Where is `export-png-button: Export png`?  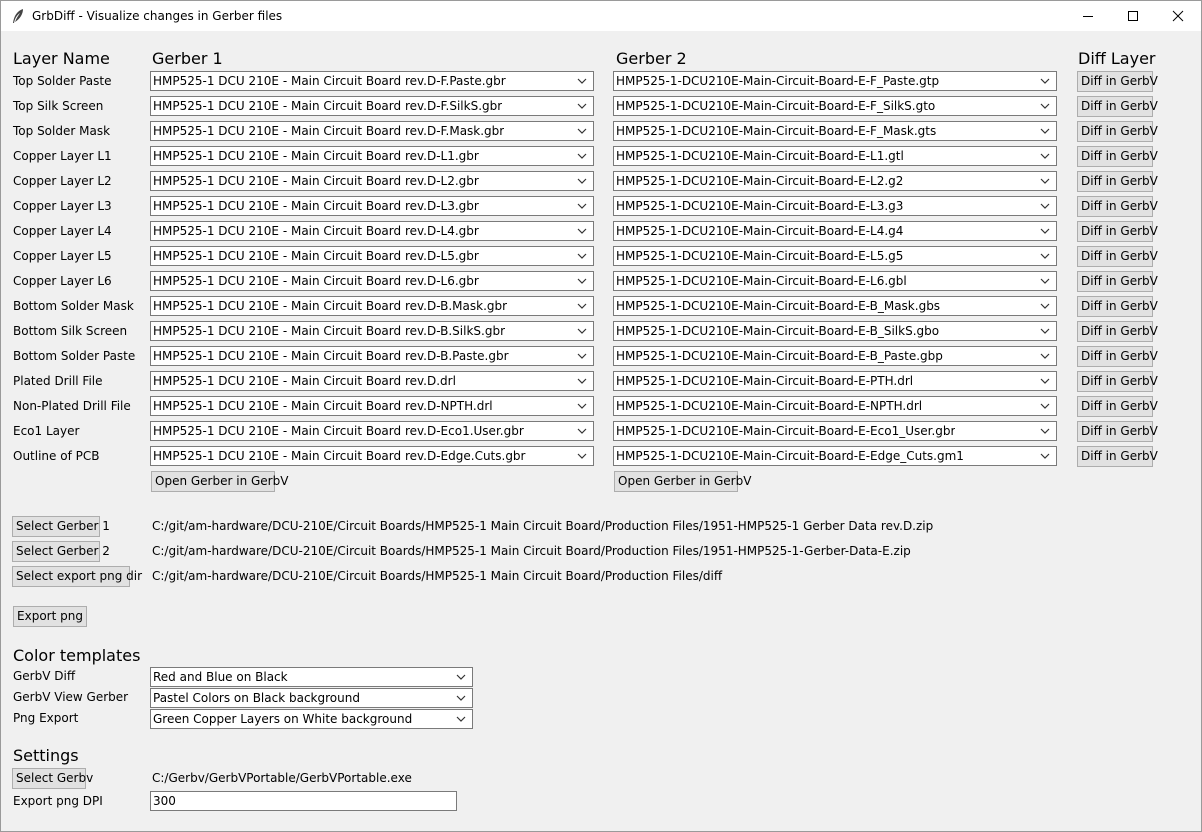
export-png-button: Export png is located at coordinates (50, 616).